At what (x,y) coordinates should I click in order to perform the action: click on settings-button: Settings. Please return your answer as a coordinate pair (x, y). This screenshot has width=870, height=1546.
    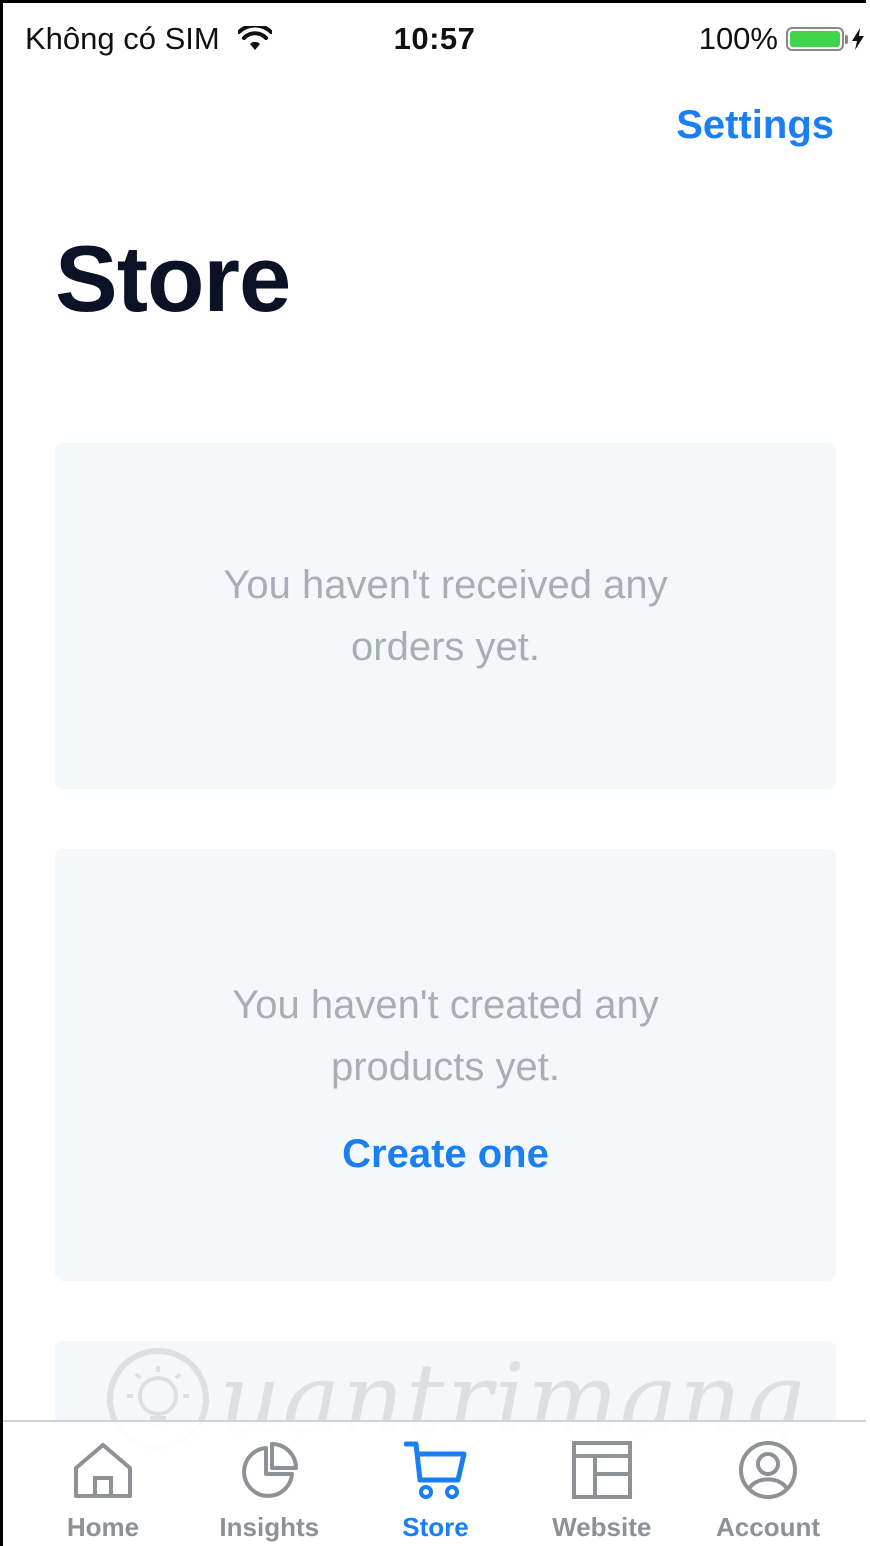
    Looking at the image, I should click on (755, 125).